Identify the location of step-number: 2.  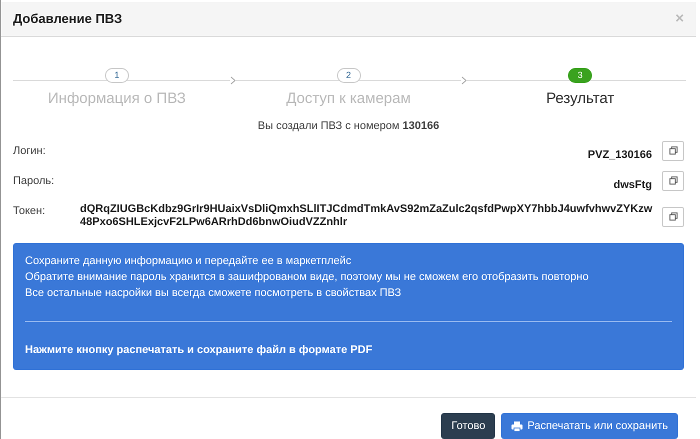
(348, 76).